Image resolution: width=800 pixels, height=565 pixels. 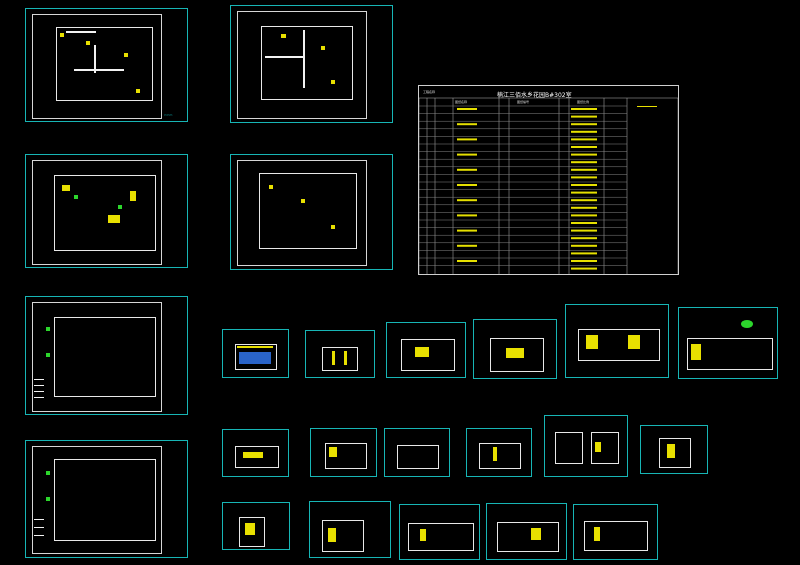 What do you see at coordinates (548, 180) in the screenshot?
I see `drawing-schedule-sheet: 楠江三佰水乡花园B#302室 工程名称 图纸名称 图纸编号 图纸比例` at bounding box center [548, 180].